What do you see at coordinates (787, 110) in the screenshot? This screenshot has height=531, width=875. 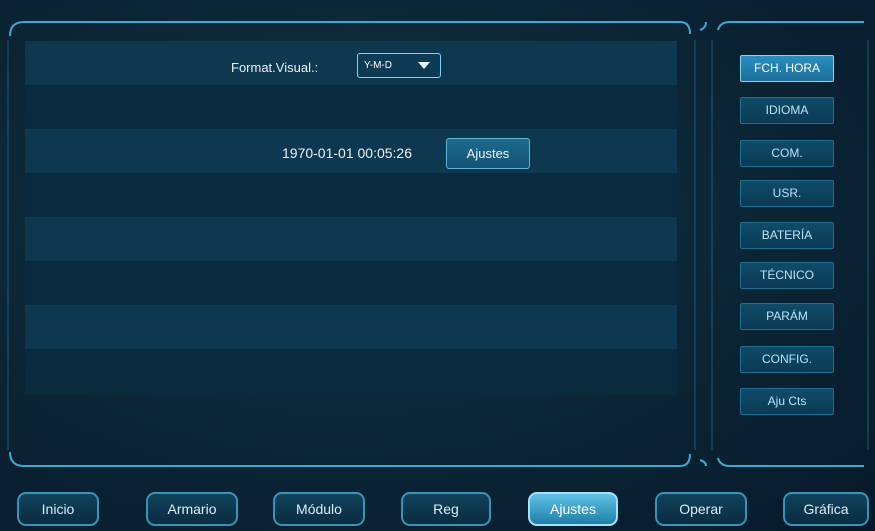 I see `side-item-idioma: IDIOMA` at bounding box center [787, 110].